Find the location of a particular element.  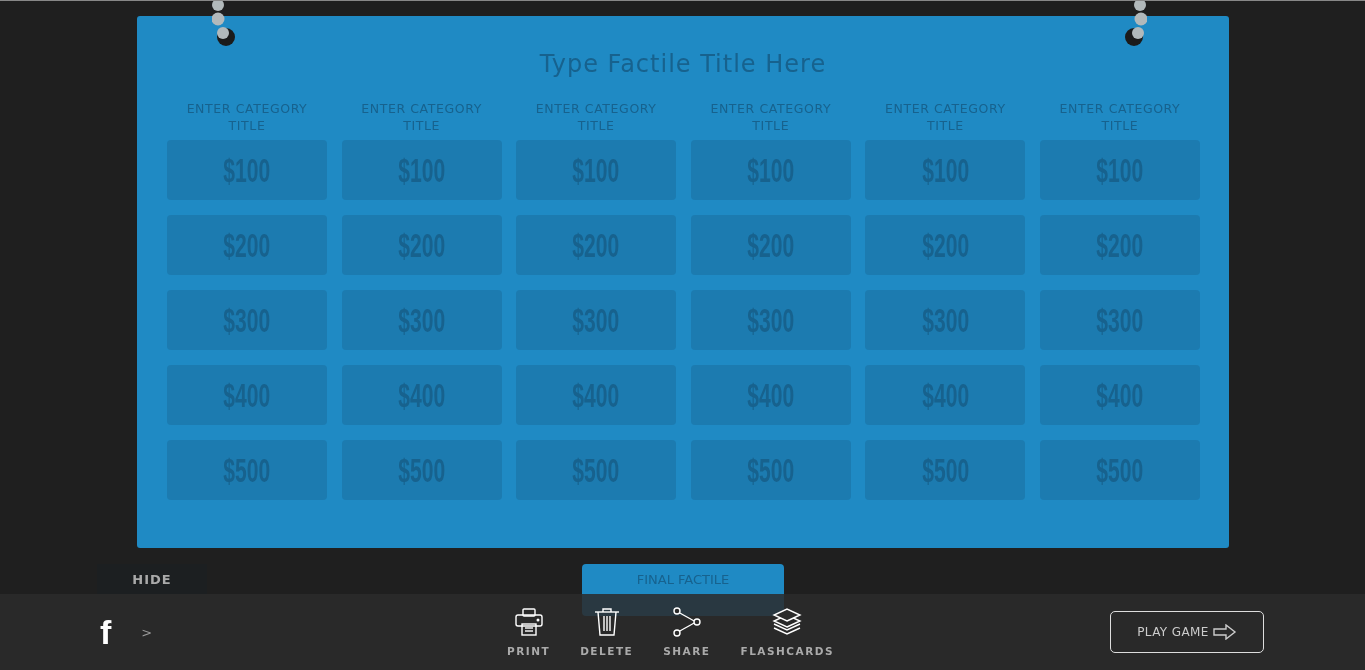

play-game-button: PLAY GAME is located at coordinates (1187, 632).